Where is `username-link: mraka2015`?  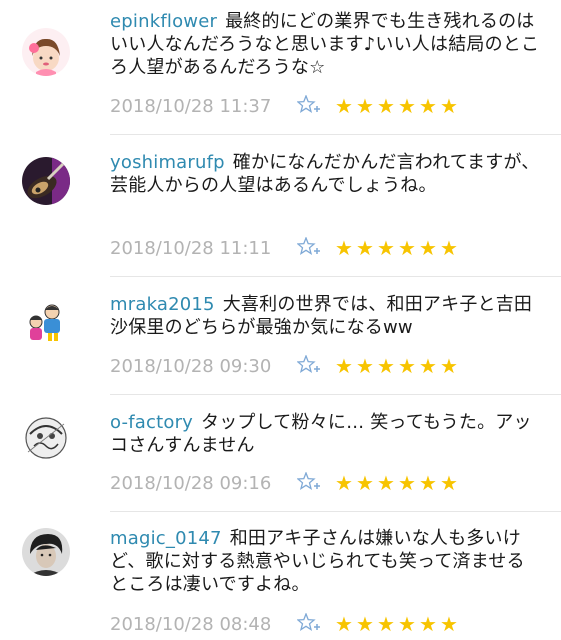
username-link: mraka2015 is located at coordinates (162, 304).